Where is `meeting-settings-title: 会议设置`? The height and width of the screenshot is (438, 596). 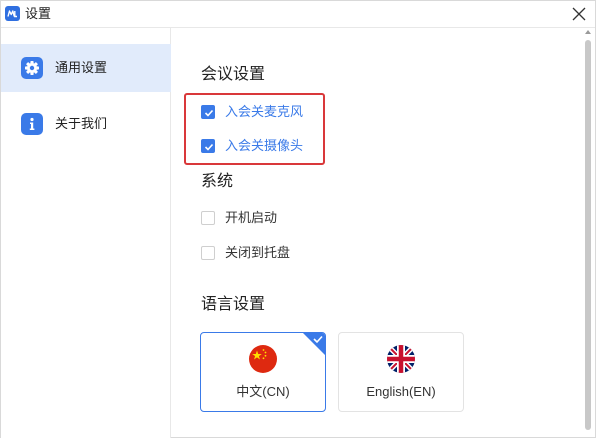 meeting-settings-title: 会议设置 is located at coordinates (233, 74).